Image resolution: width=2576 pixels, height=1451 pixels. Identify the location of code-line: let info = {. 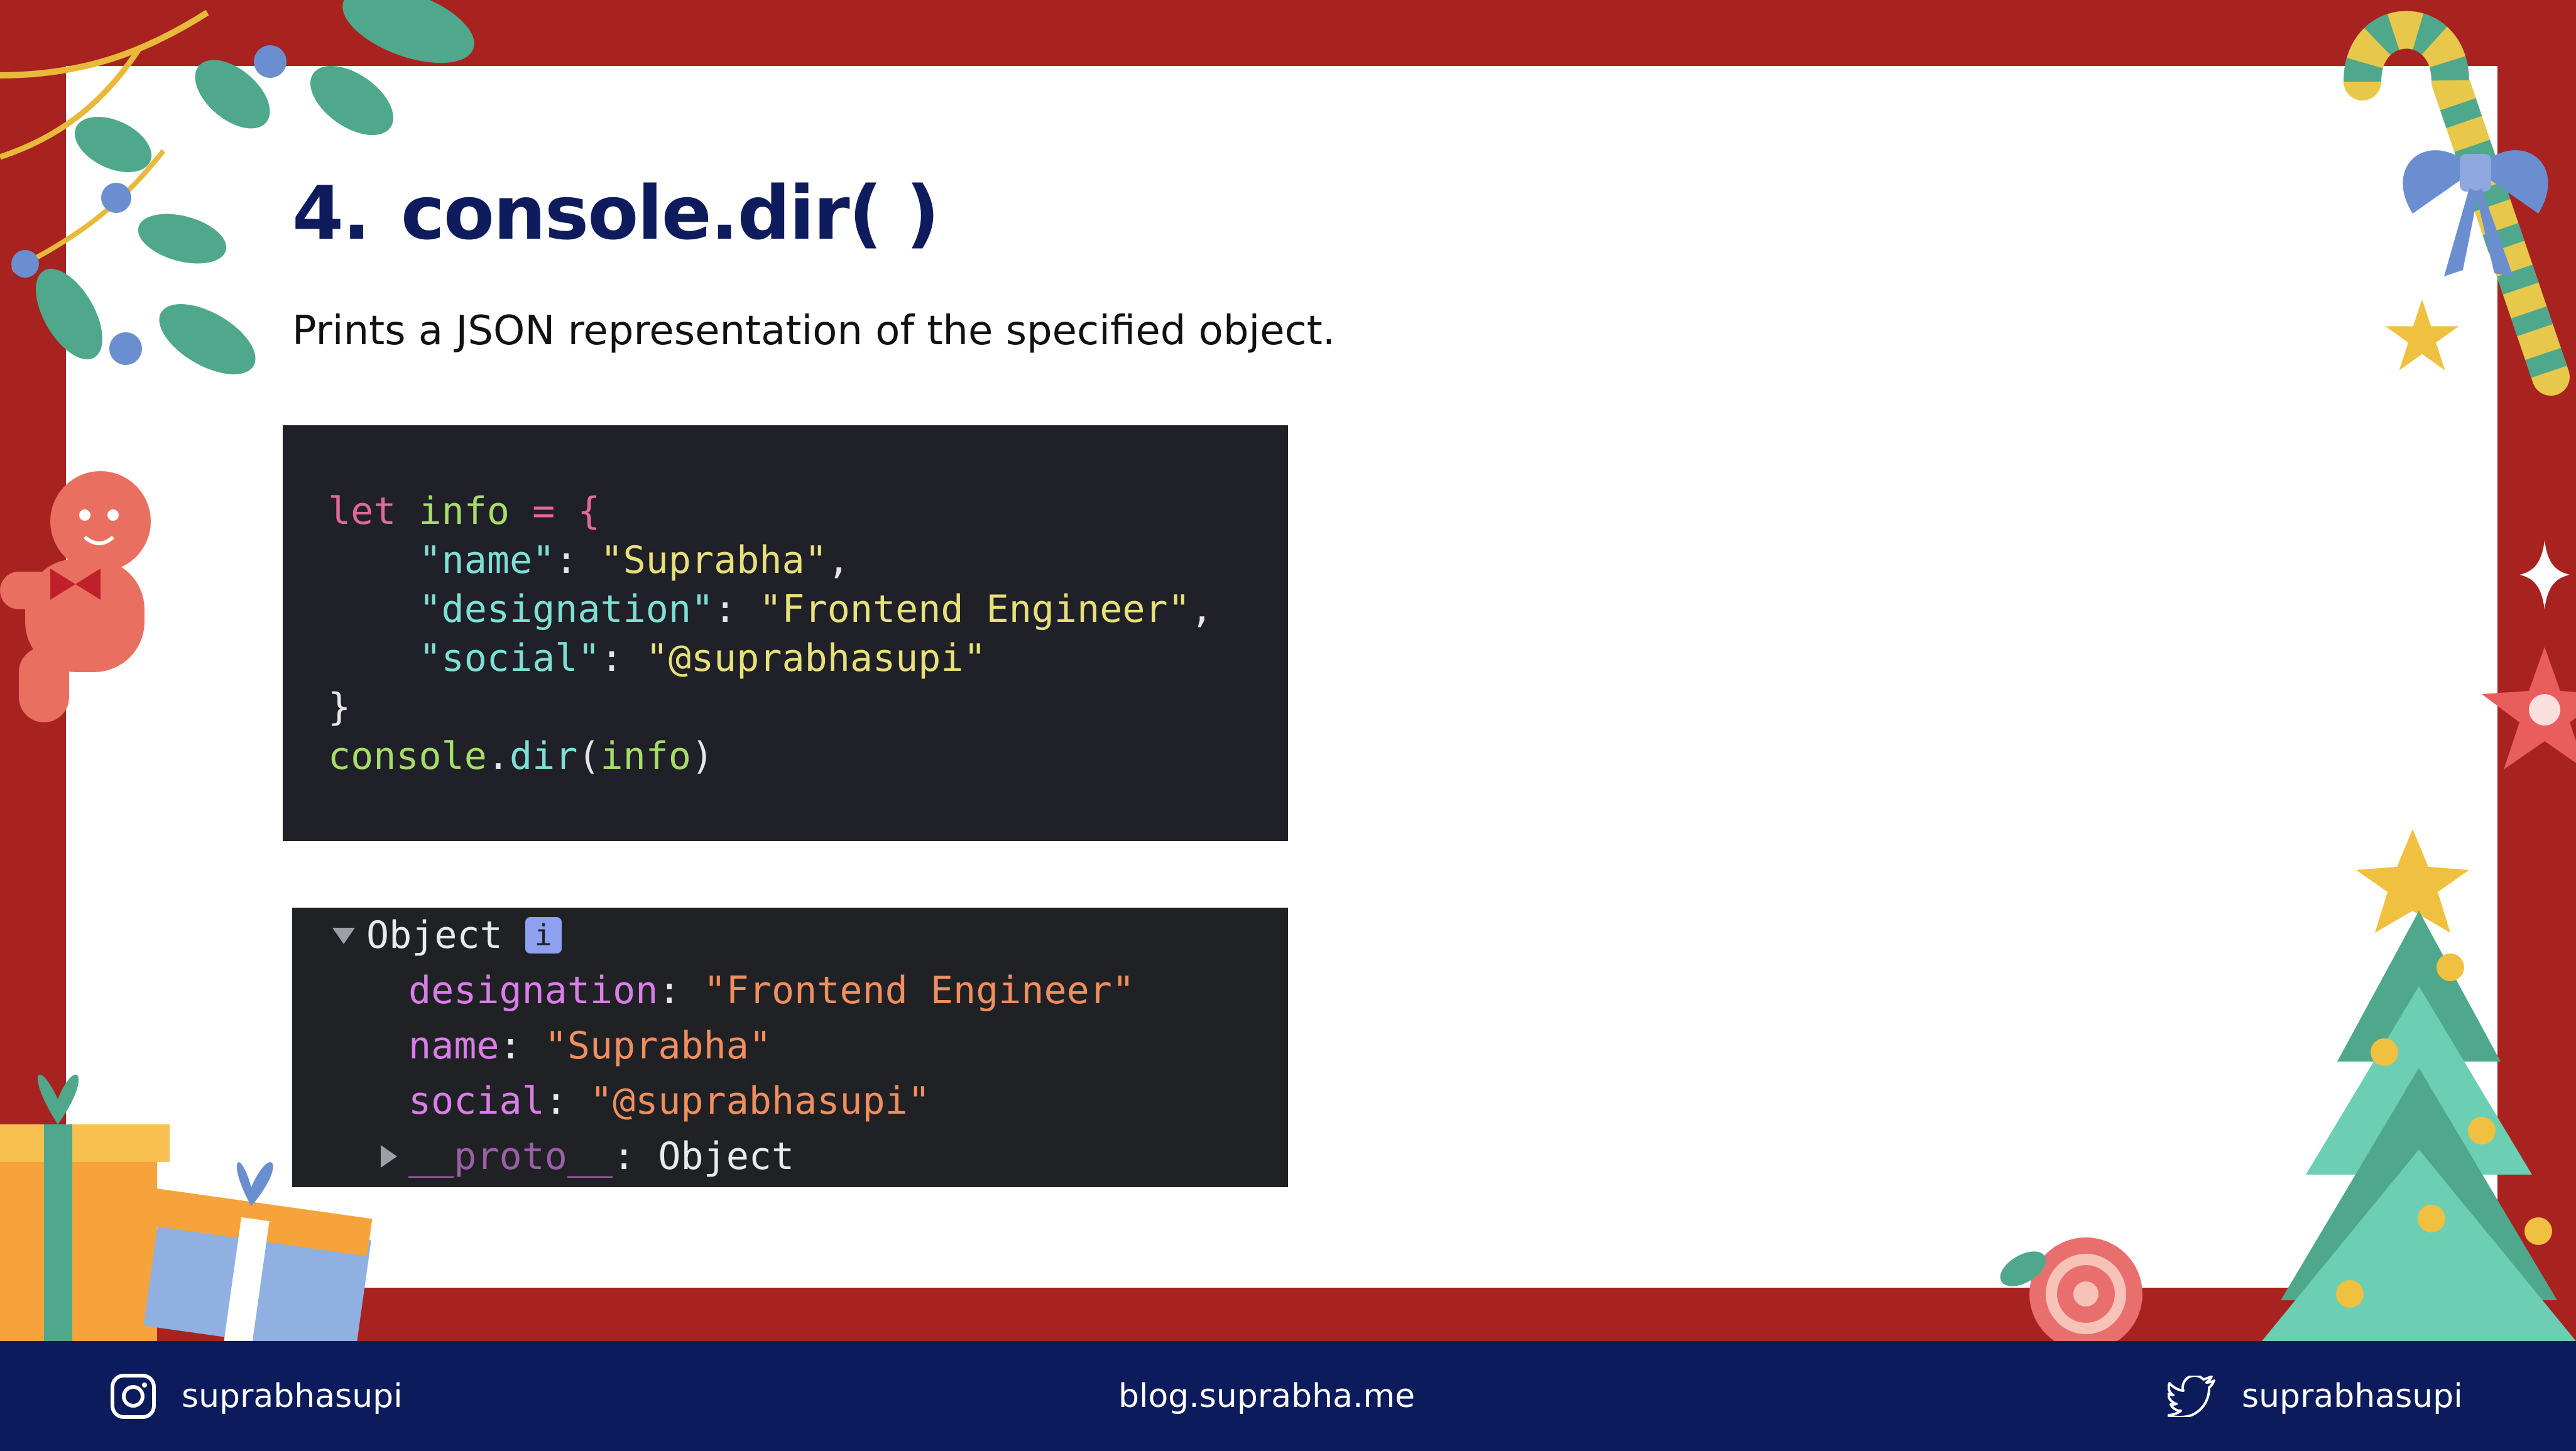
(808, 511).